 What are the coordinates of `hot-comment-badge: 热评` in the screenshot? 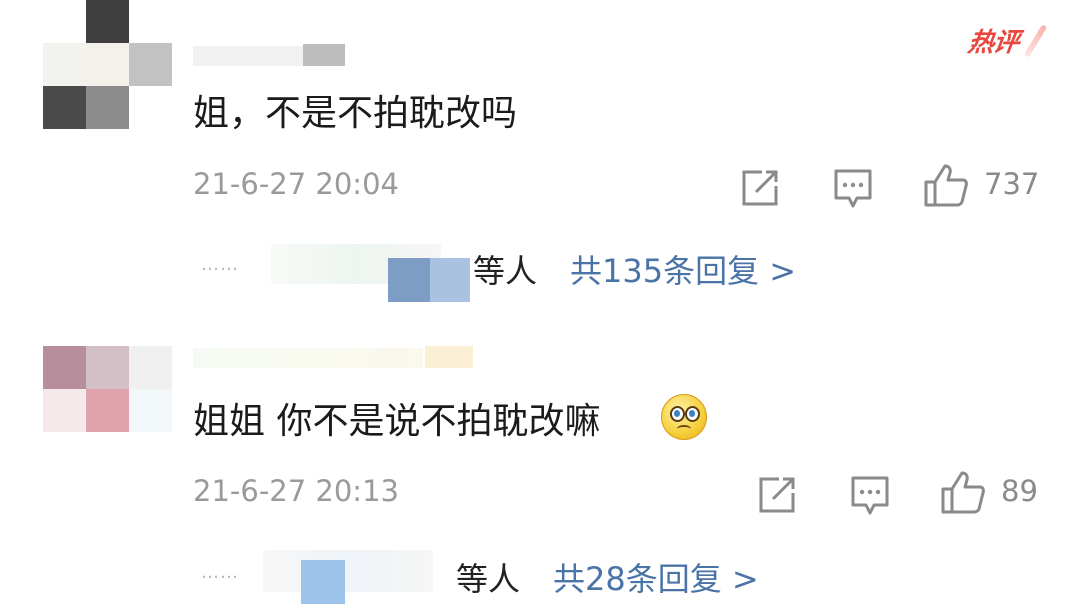 It's located at (1004, 44).